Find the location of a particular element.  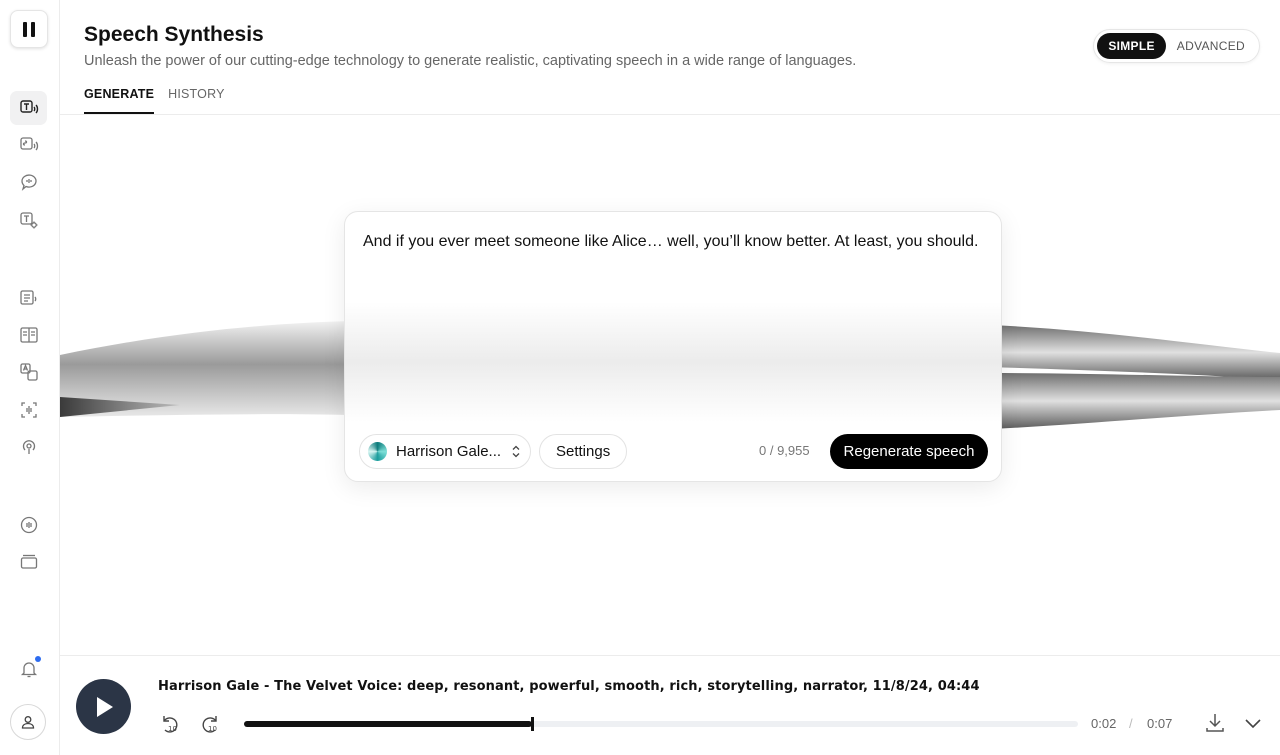

speech-to-speech-icon is located at coordinates (28, 145).